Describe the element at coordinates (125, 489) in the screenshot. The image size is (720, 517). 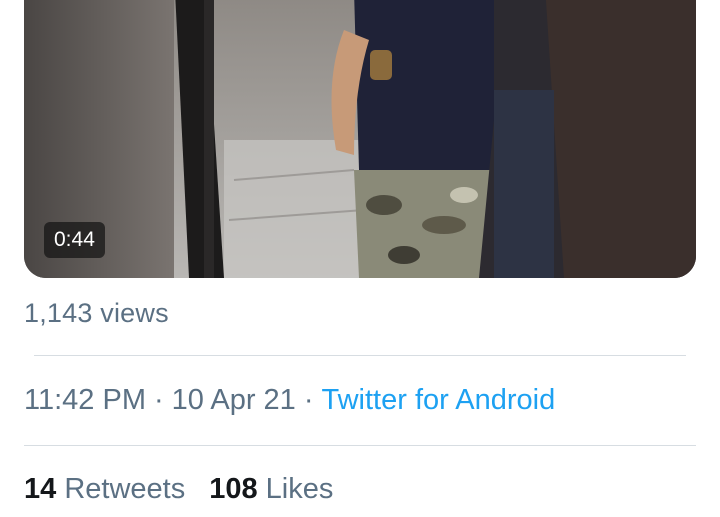
I see `retweets-label: Retweets` at that location.